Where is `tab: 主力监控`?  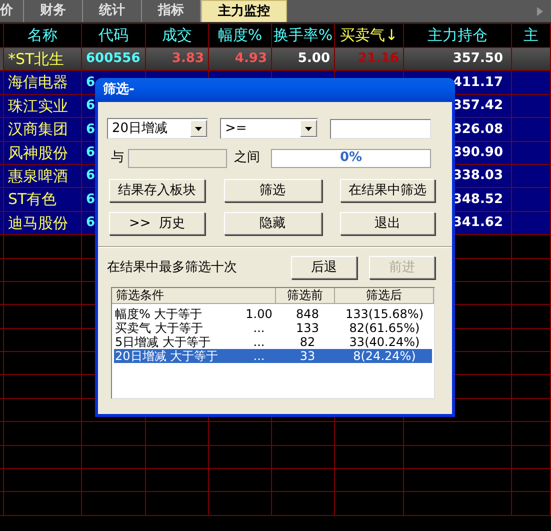
tab: 主力监控 is located at coordinates (244, 11).